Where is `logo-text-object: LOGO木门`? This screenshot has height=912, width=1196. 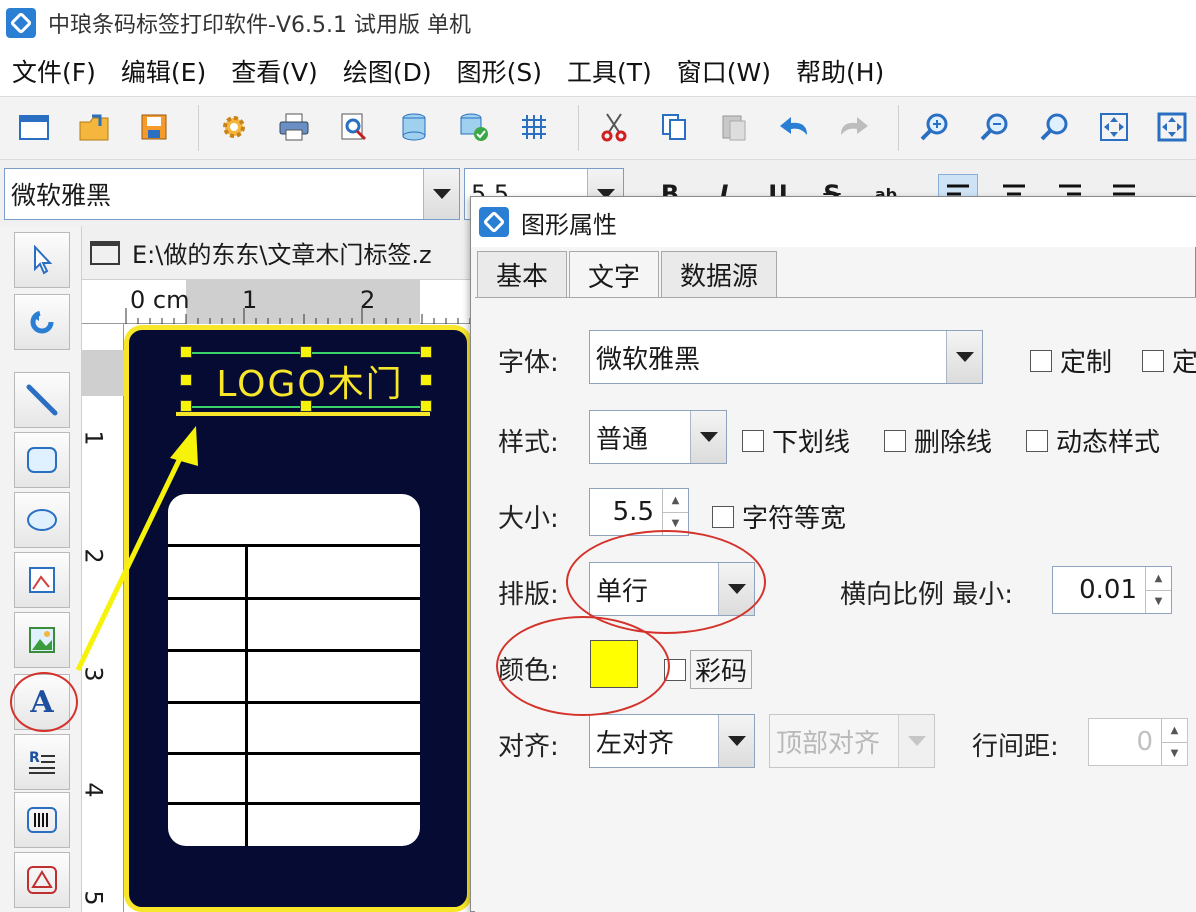
logo-text-object: LOGO木门 is located at coordinates (310, 381).